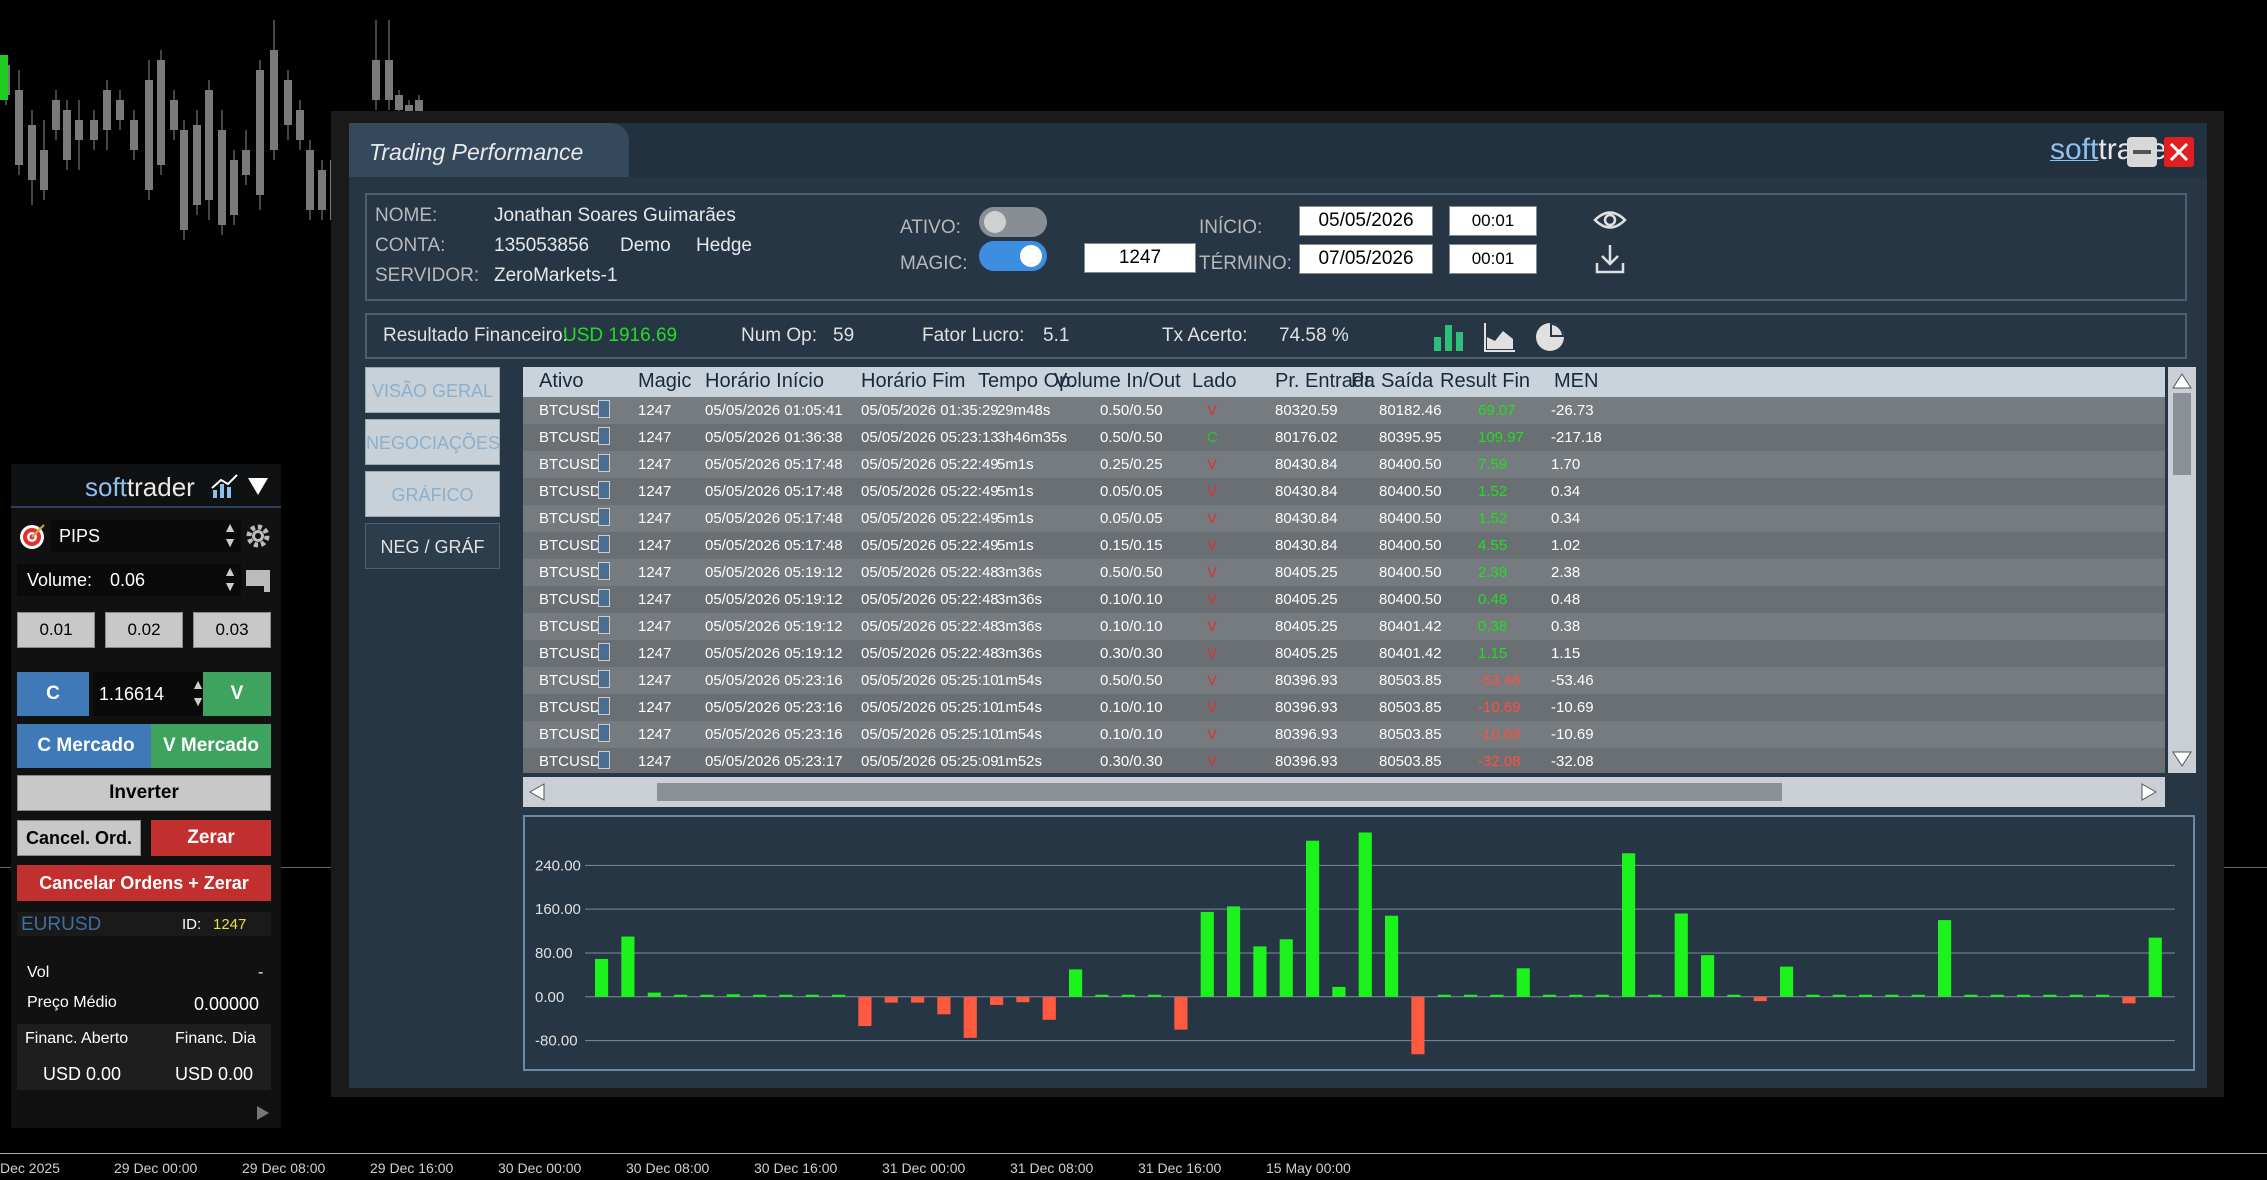  I want to click on scroll-down-icon, so click(2182, 759).